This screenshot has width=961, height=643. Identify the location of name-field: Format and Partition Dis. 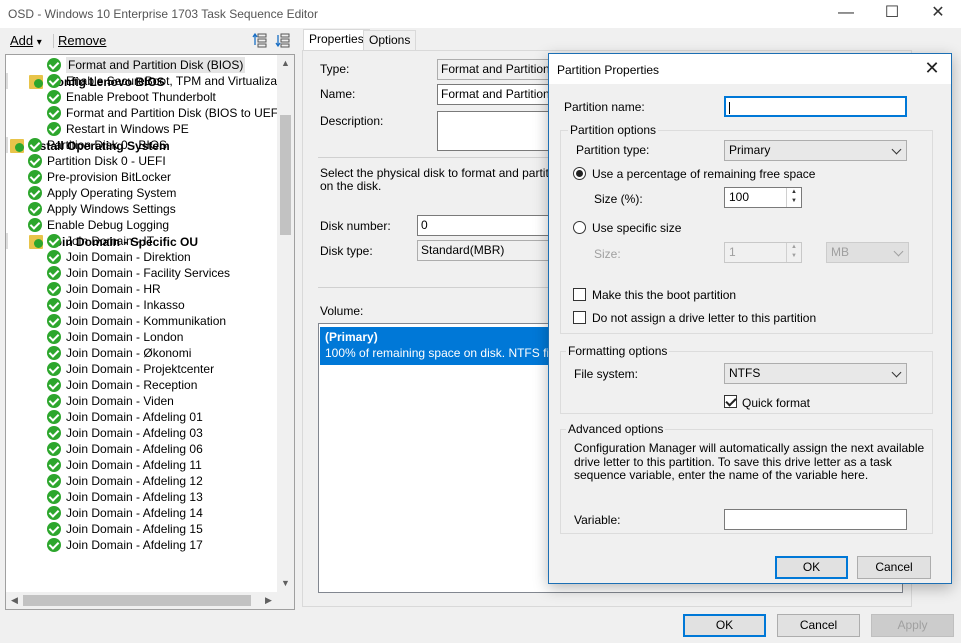
(497, 94).